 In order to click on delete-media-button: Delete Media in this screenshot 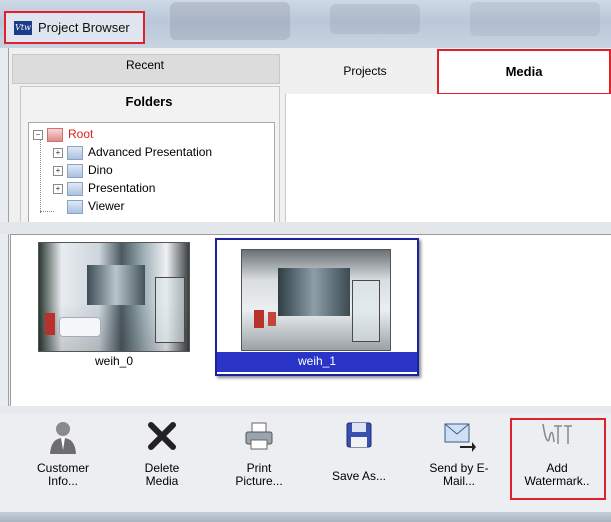, I will do `click(162, 460)`.